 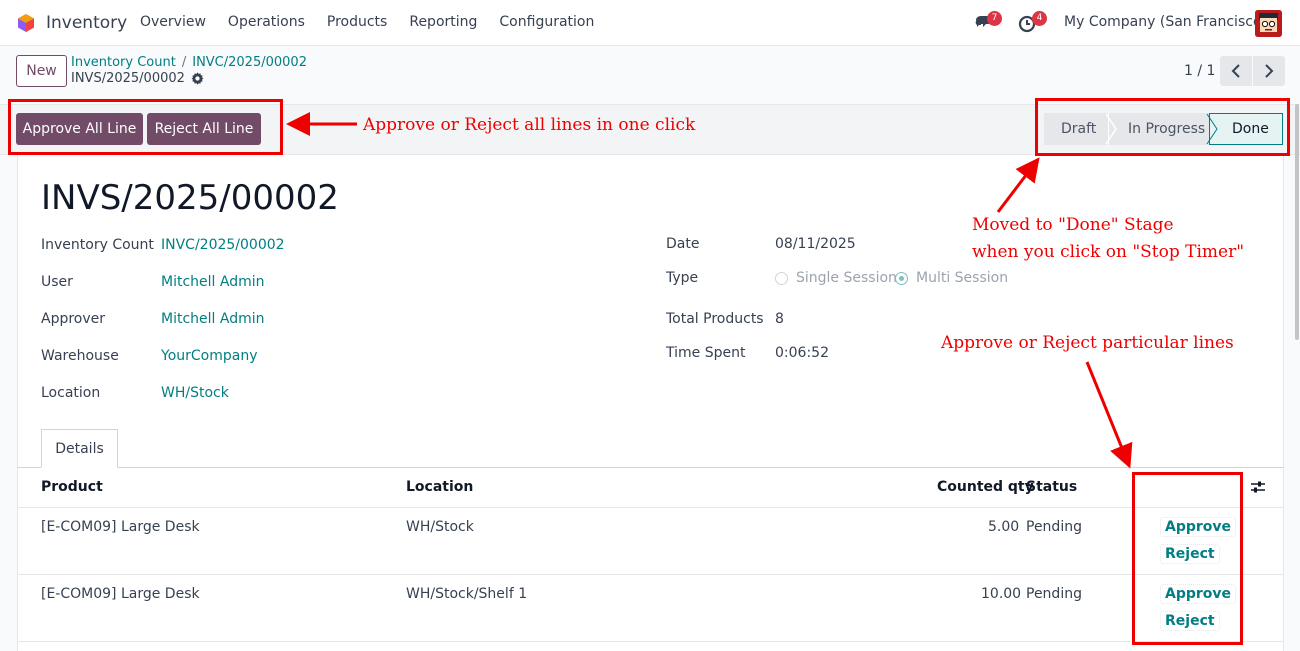 I want to click on menu-configuration: Configuration, so click(x=546, y=22).